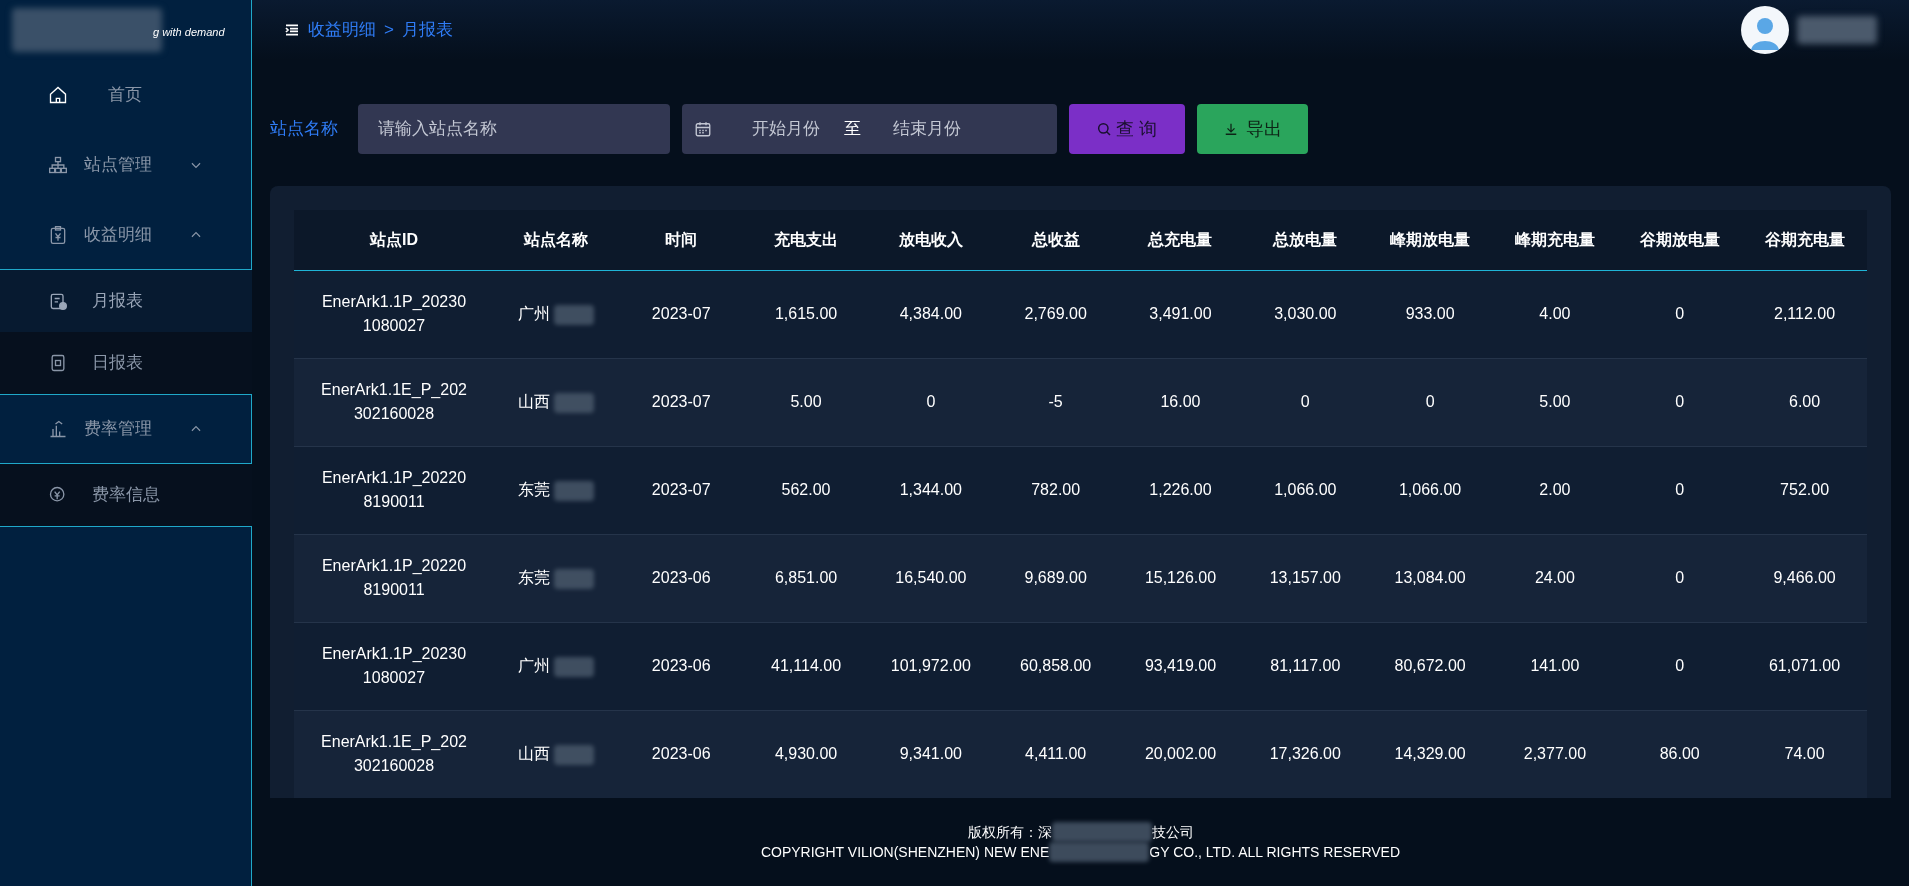 The image size is (1909, 886). What do you see at coordinates (394, 402) in the screenshot?
I see `table-cell: EnerArk1.1E_P_202302160028` at bounding box center [394, 402].